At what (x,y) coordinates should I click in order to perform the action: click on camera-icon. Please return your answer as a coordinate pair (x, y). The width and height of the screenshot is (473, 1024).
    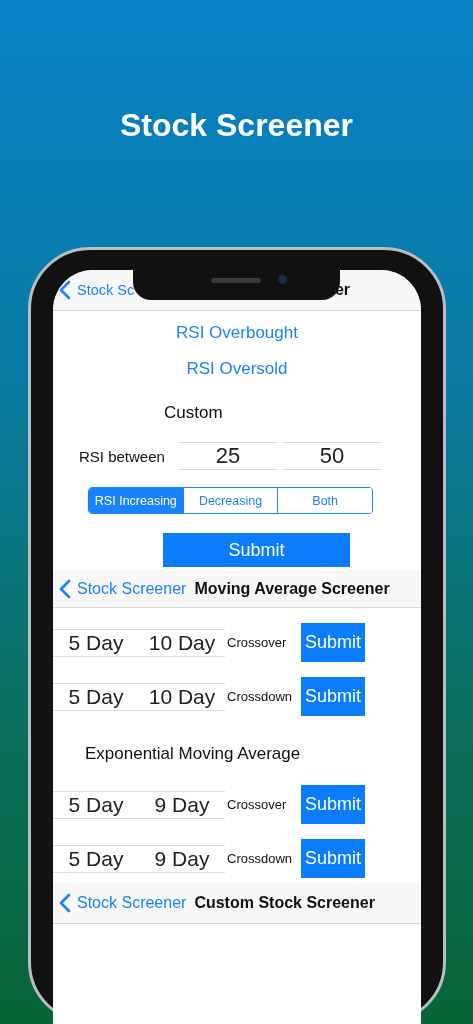
    Looking at the image, I should click on (282, 279).